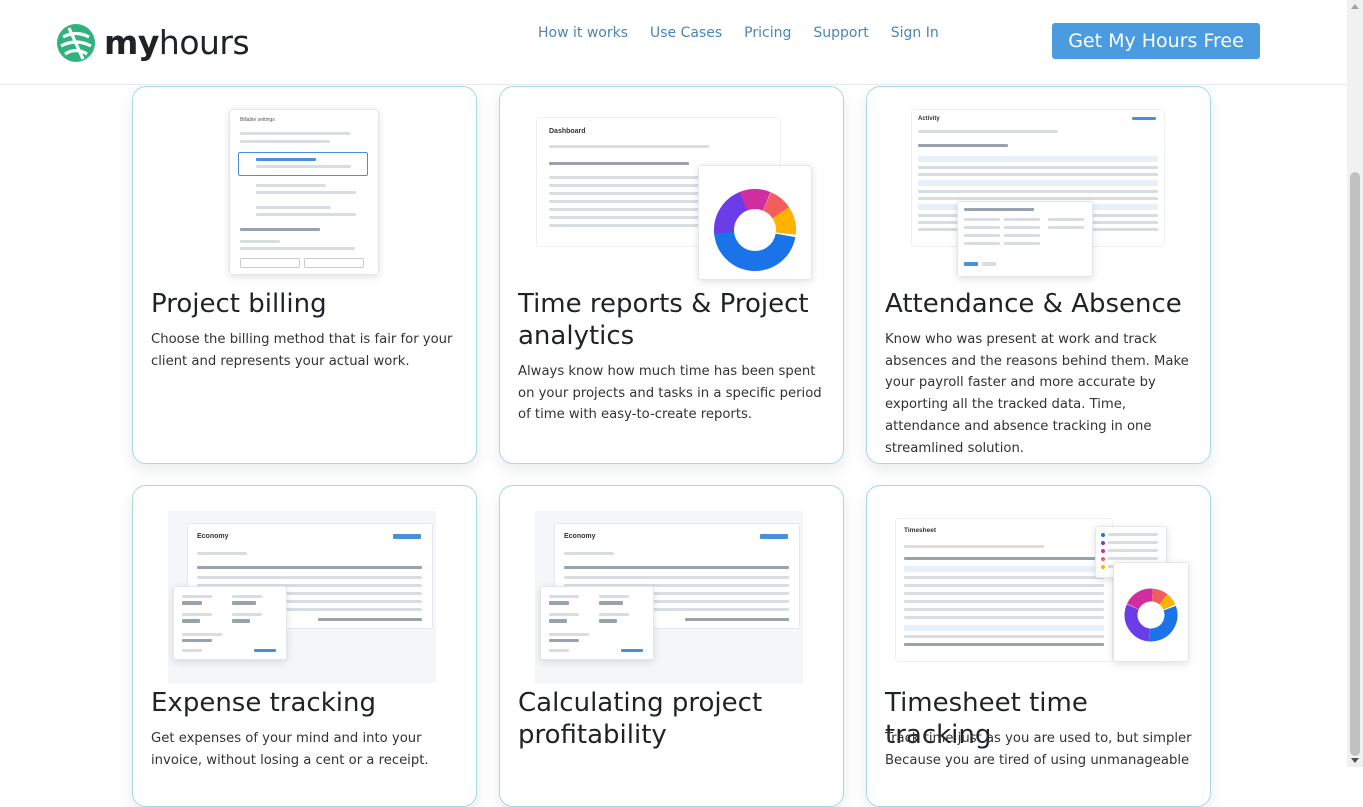 This screenshot has width=1363, height=807. Describe the element at coordinates (840, 33) in the screenshot. I see `nav-support: Support` at that location.